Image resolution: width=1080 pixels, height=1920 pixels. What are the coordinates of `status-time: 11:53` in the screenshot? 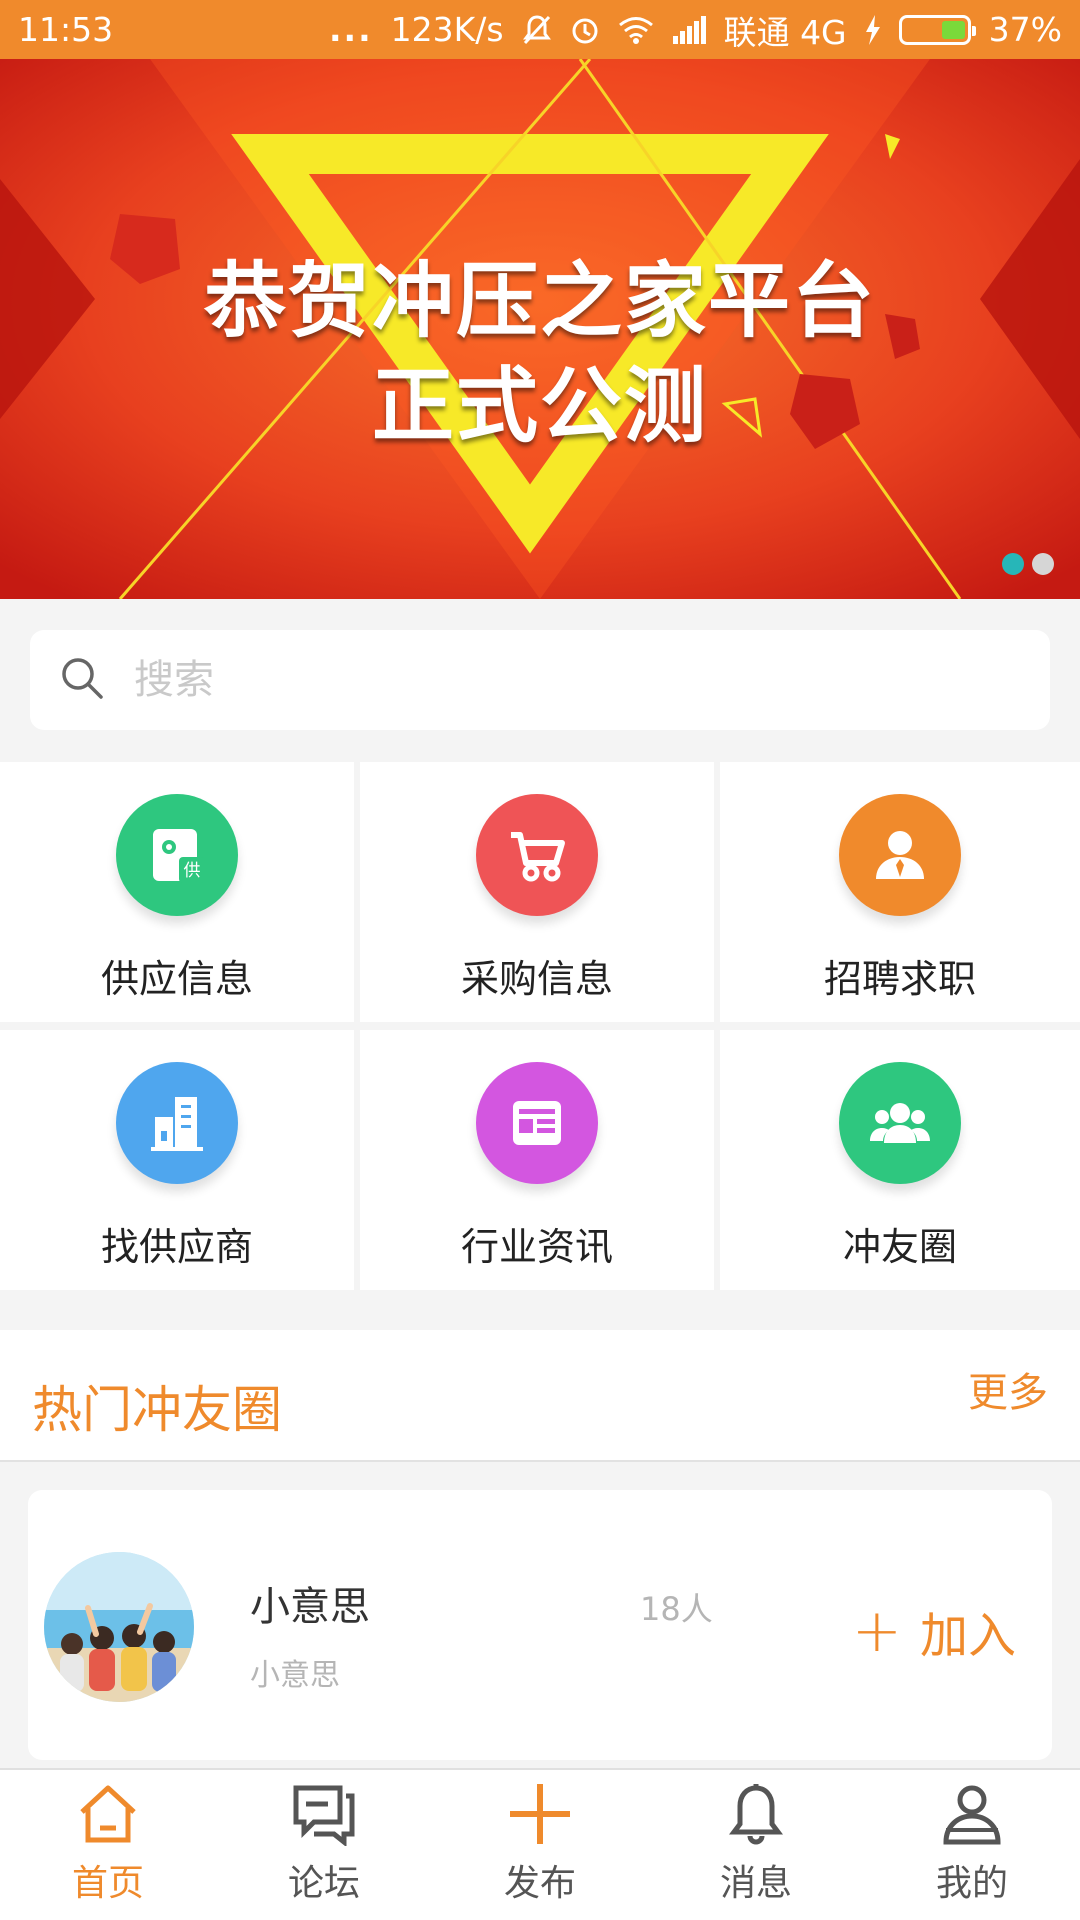 It's located at (66, 29).